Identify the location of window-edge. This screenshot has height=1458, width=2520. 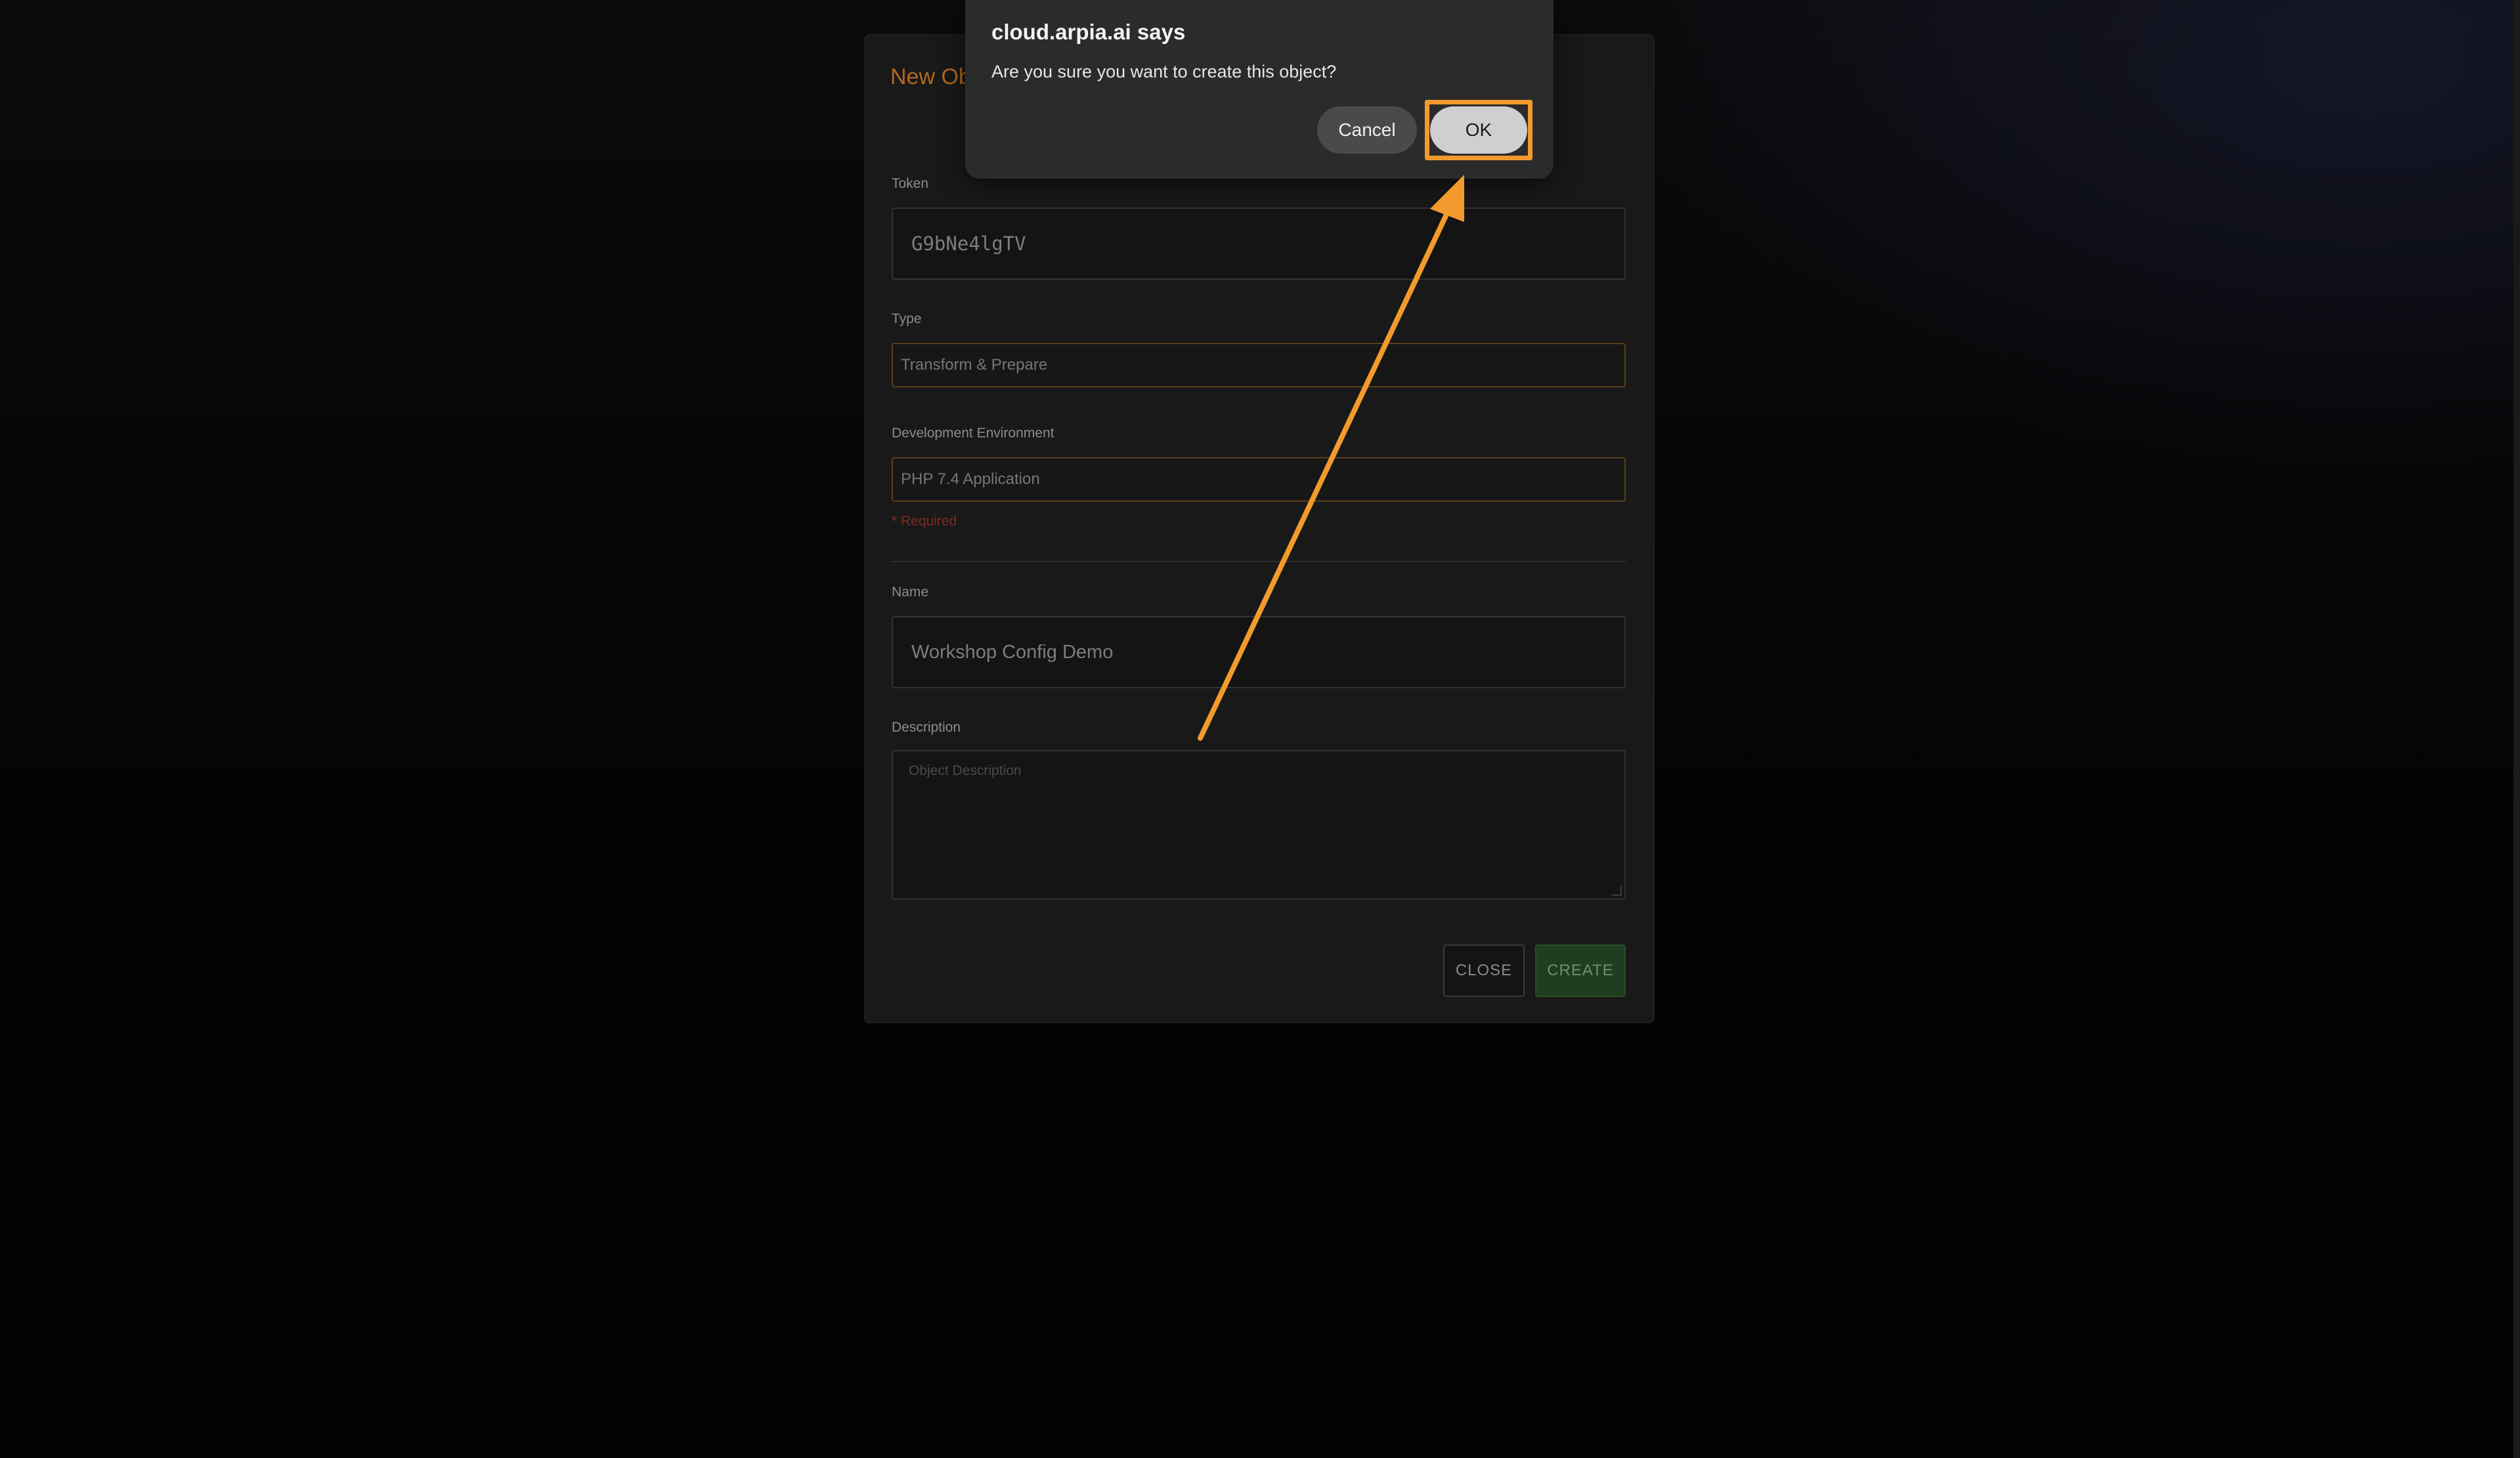
(2516, 729).